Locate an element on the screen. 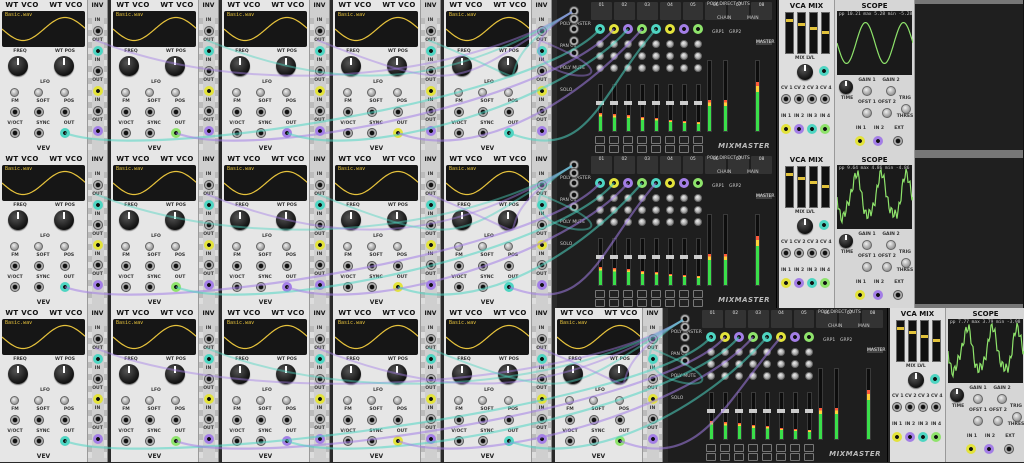  scope-input-1-jack is located at coordinates (860, 295).